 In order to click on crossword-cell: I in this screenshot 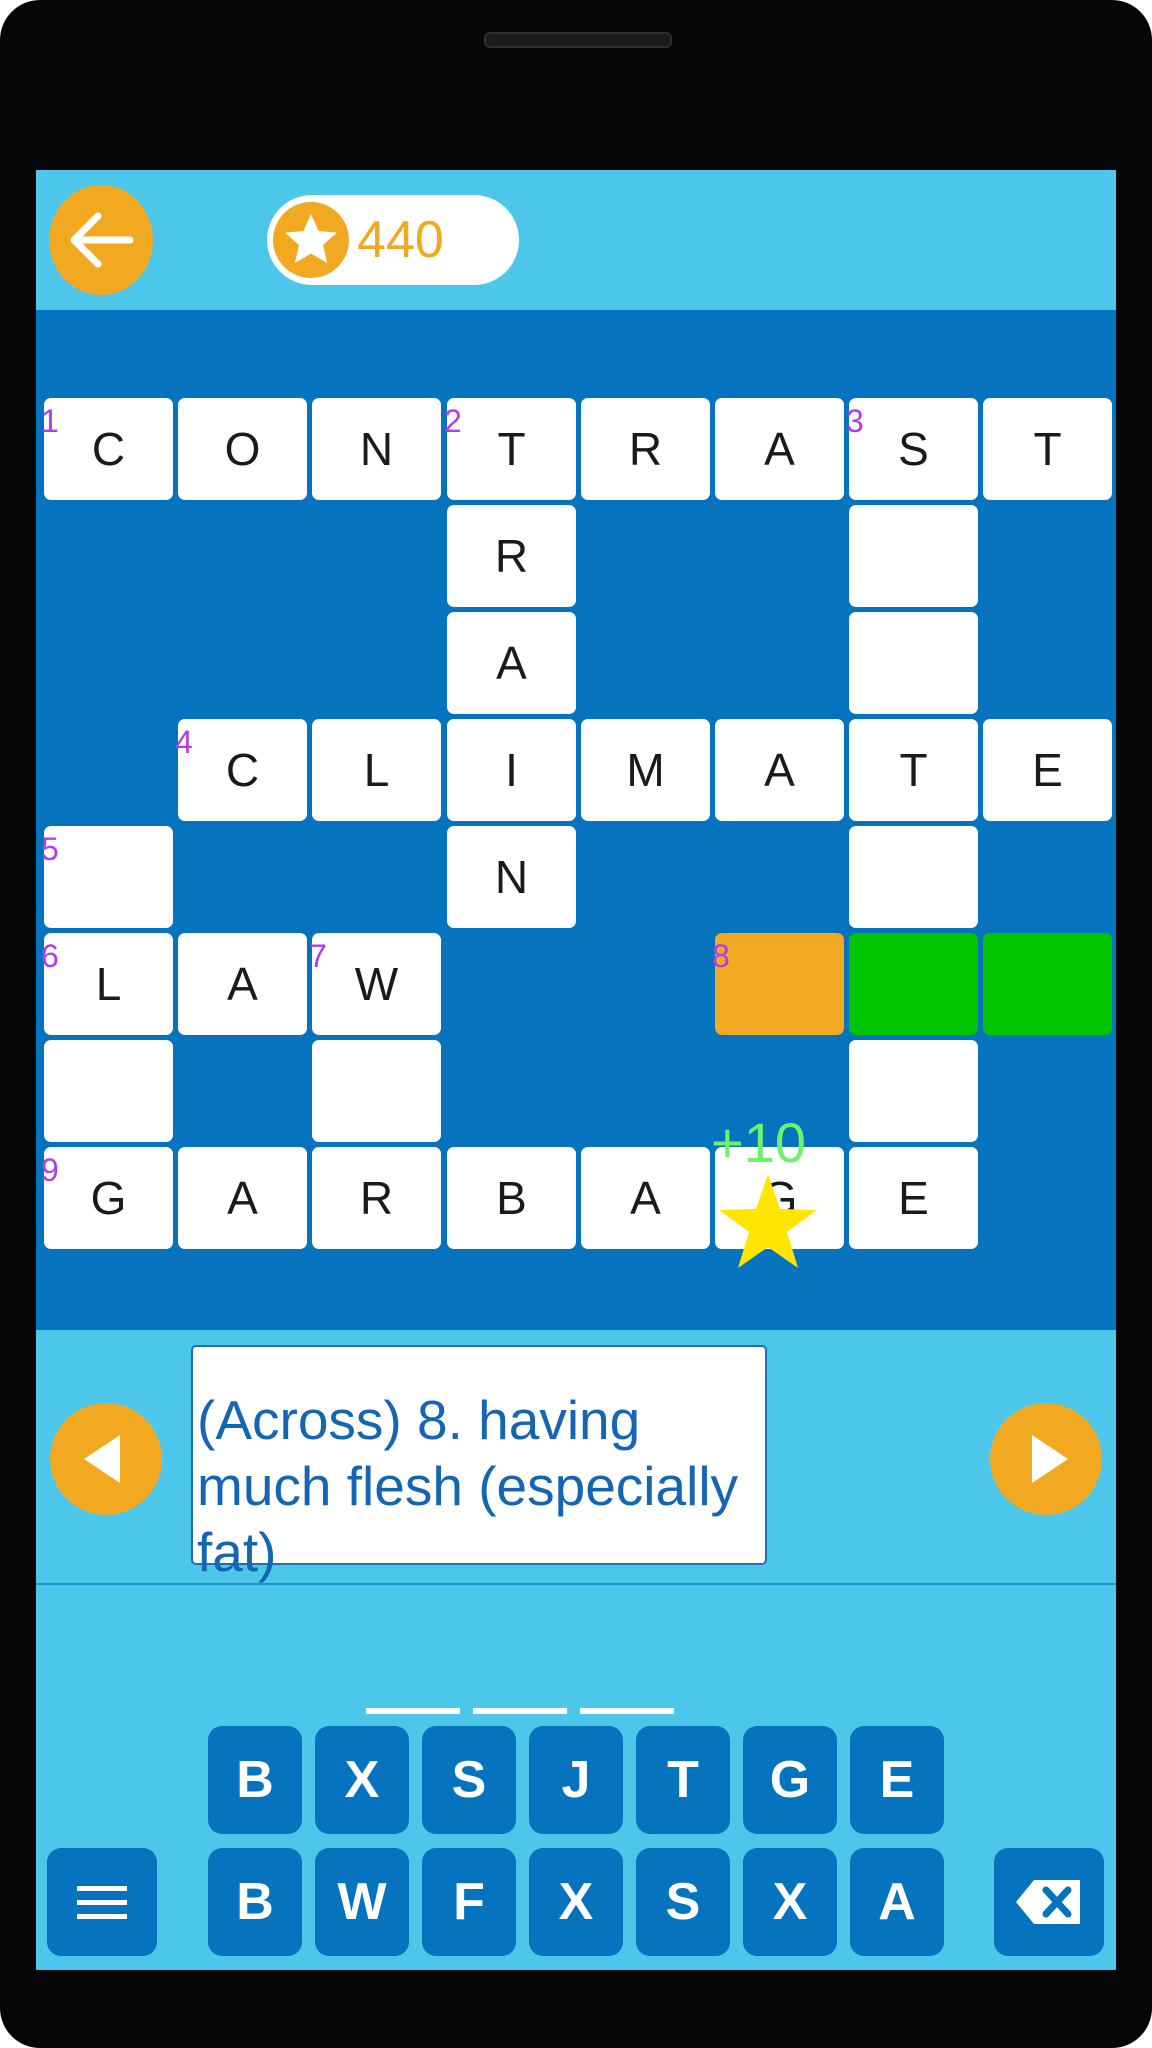, I will do `click(511, 770)`.